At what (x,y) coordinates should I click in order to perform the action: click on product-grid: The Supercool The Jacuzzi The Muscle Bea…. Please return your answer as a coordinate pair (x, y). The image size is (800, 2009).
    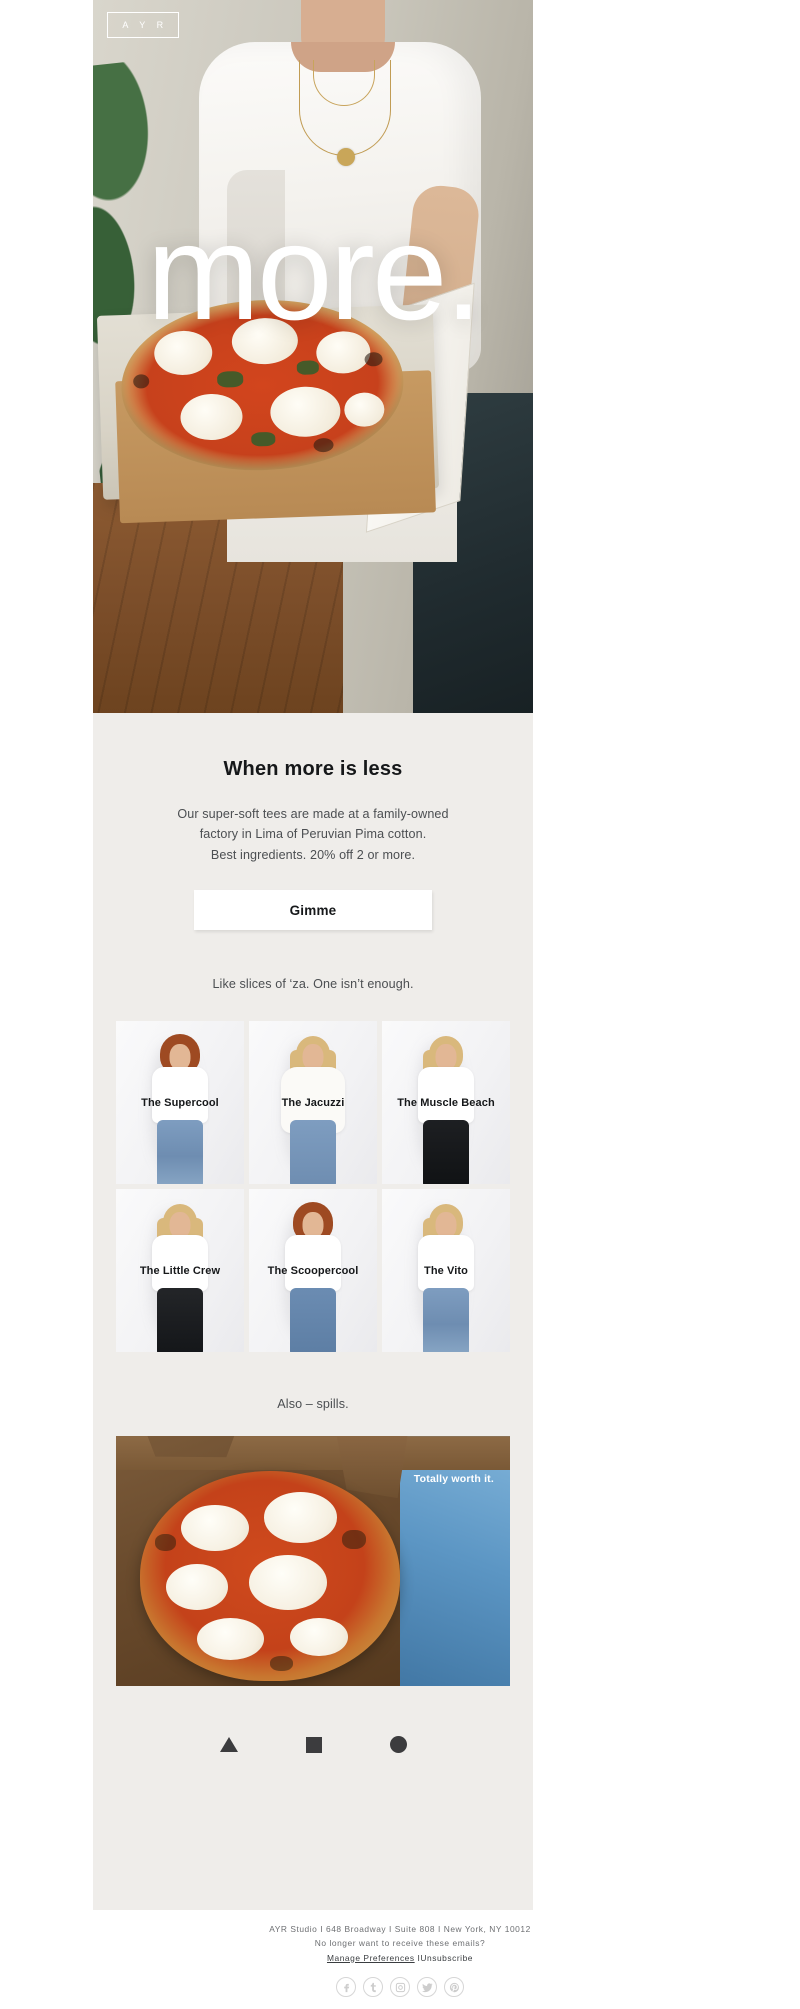
    Looking at the image, I should click on (313, 1172).